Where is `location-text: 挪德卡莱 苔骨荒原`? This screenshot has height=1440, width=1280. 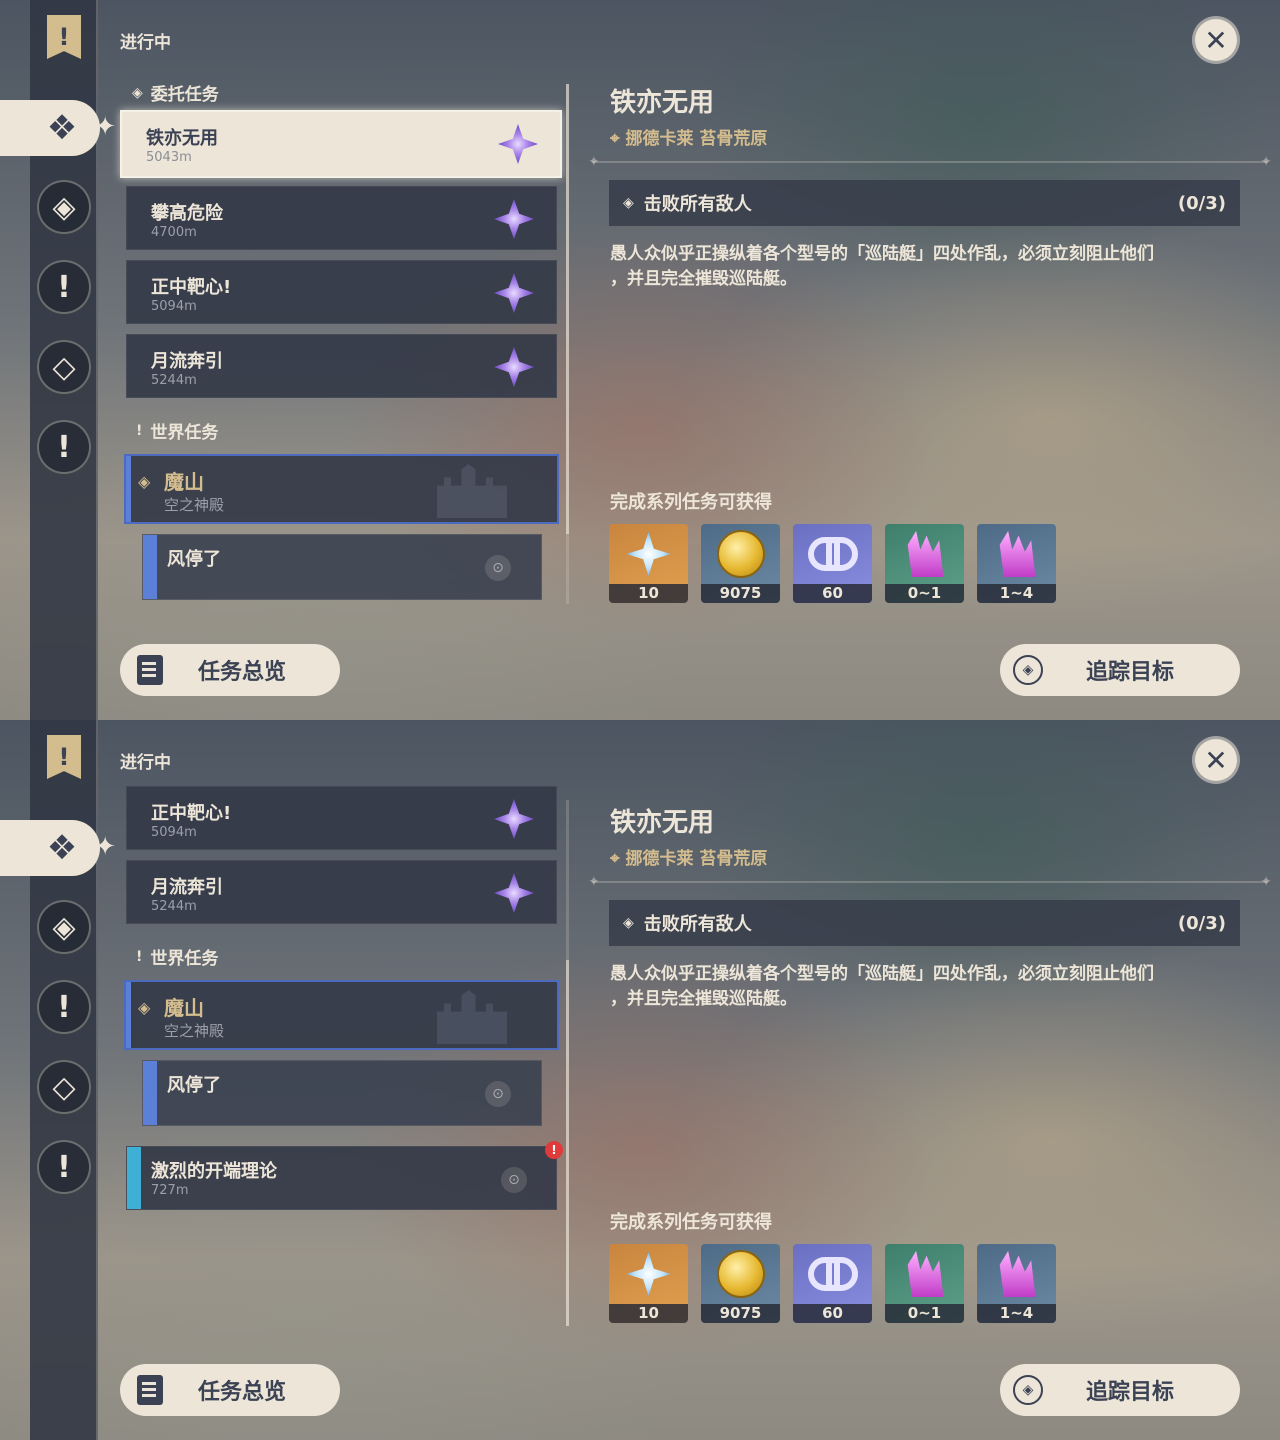 location-text: 挪德卡莱 苔骨荒原 is located at coordinates (696, 139).